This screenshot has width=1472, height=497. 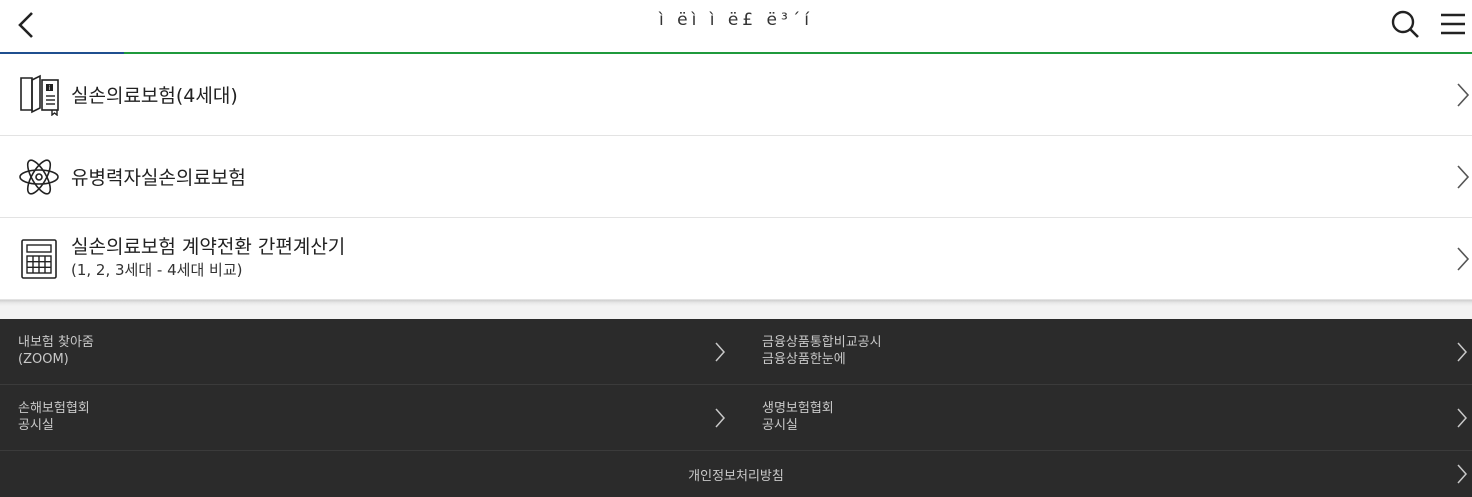 I want to click on footer-link-privacy-policy: 개인정보처리방침, so click(x=736, y=474).